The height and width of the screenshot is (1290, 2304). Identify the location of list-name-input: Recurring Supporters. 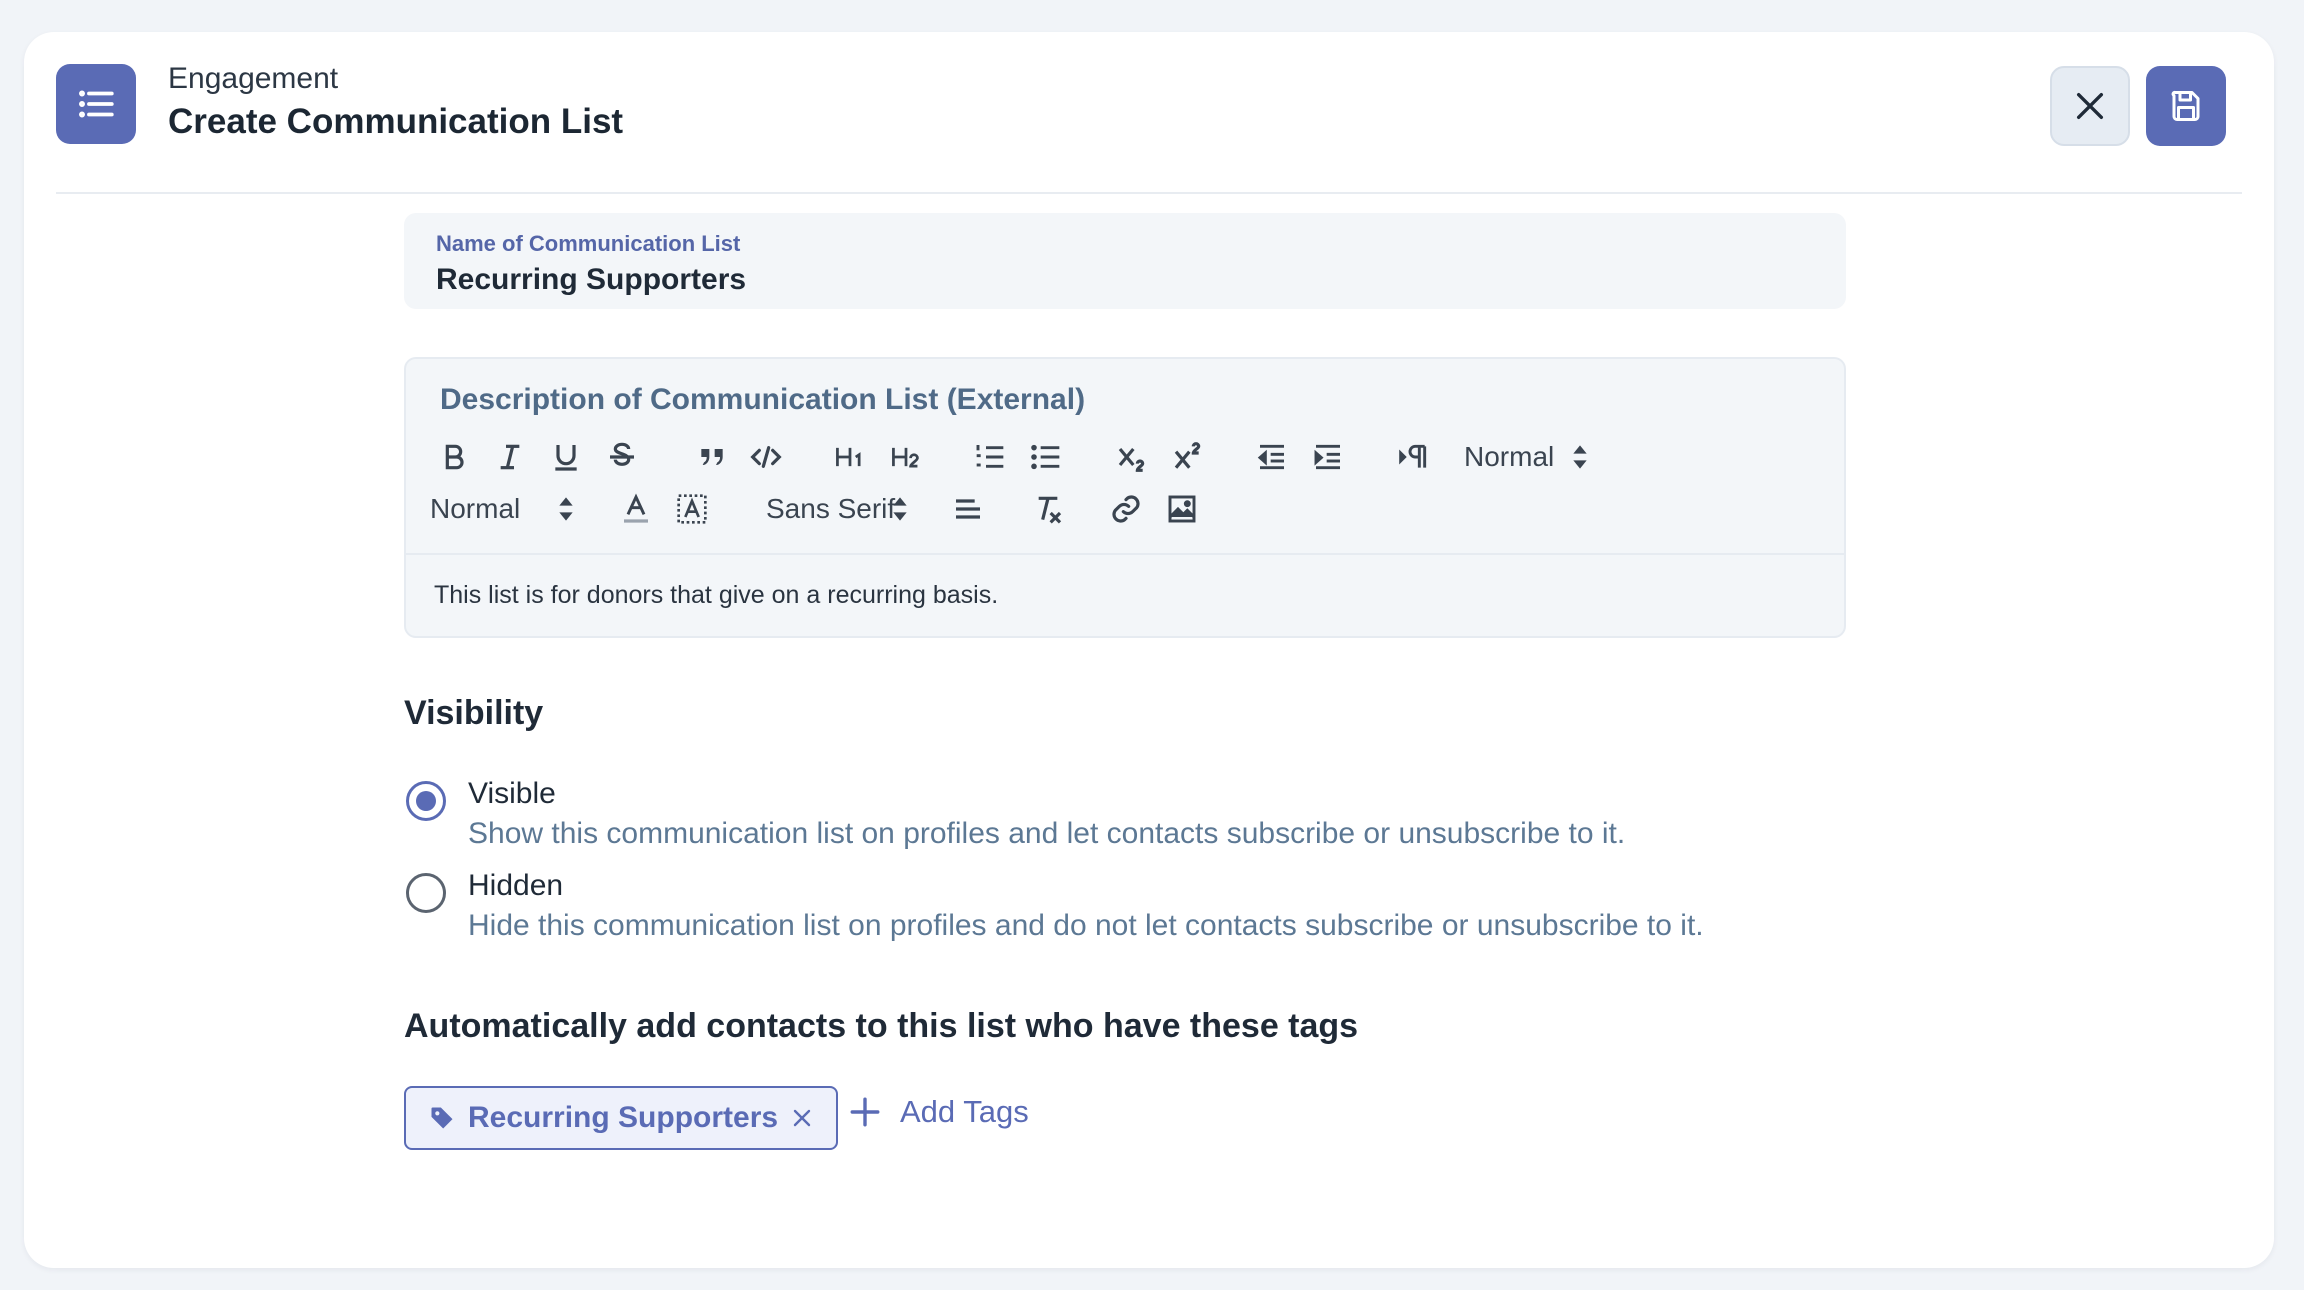
(1125, 280).